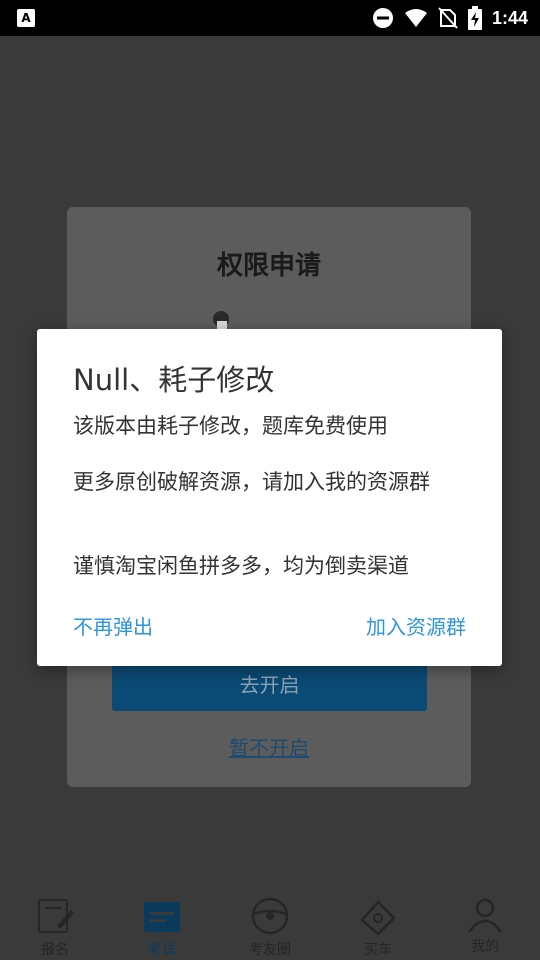 The image size is (540, 960). What do you see at coordinates (230, 426) in the screenshot?
I see `dialog-message: 该版本由耗子修改，题库免费使用` at bounding box center [230, 426].